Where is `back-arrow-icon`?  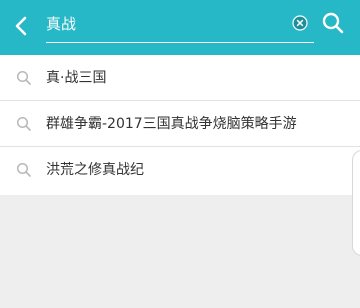 back-arrow-icon is located at coordinates (21, 26).